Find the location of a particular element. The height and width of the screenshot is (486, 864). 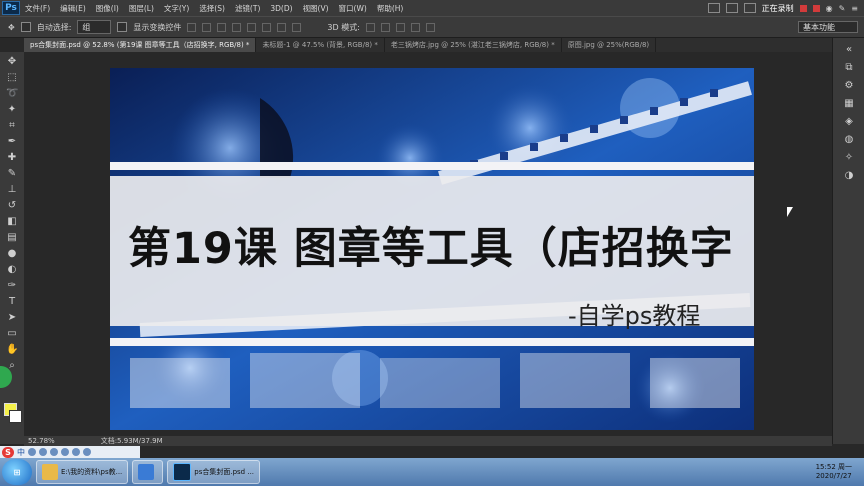

system-clock: 15:52 周一 2020/7/27 is located at coordinates (834, 472).